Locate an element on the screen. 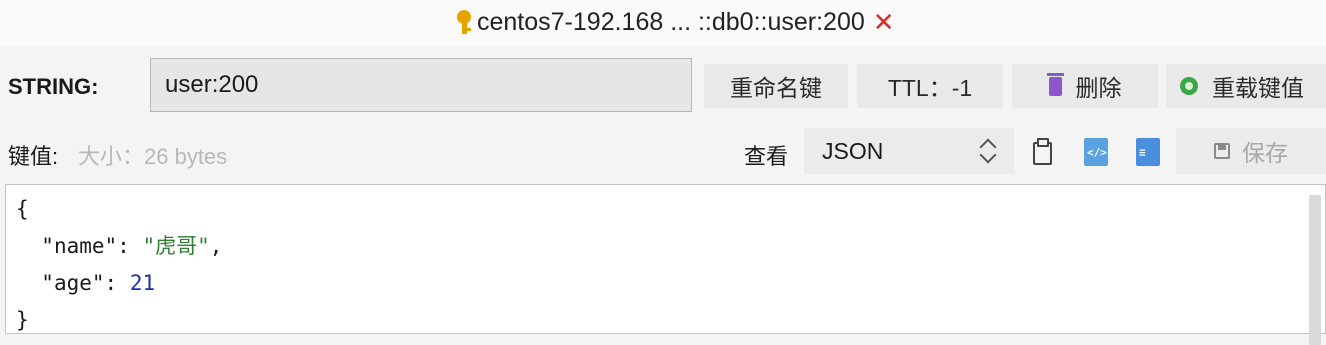  ttl-label: TTL：-1 is located at coordinates (930, 88).